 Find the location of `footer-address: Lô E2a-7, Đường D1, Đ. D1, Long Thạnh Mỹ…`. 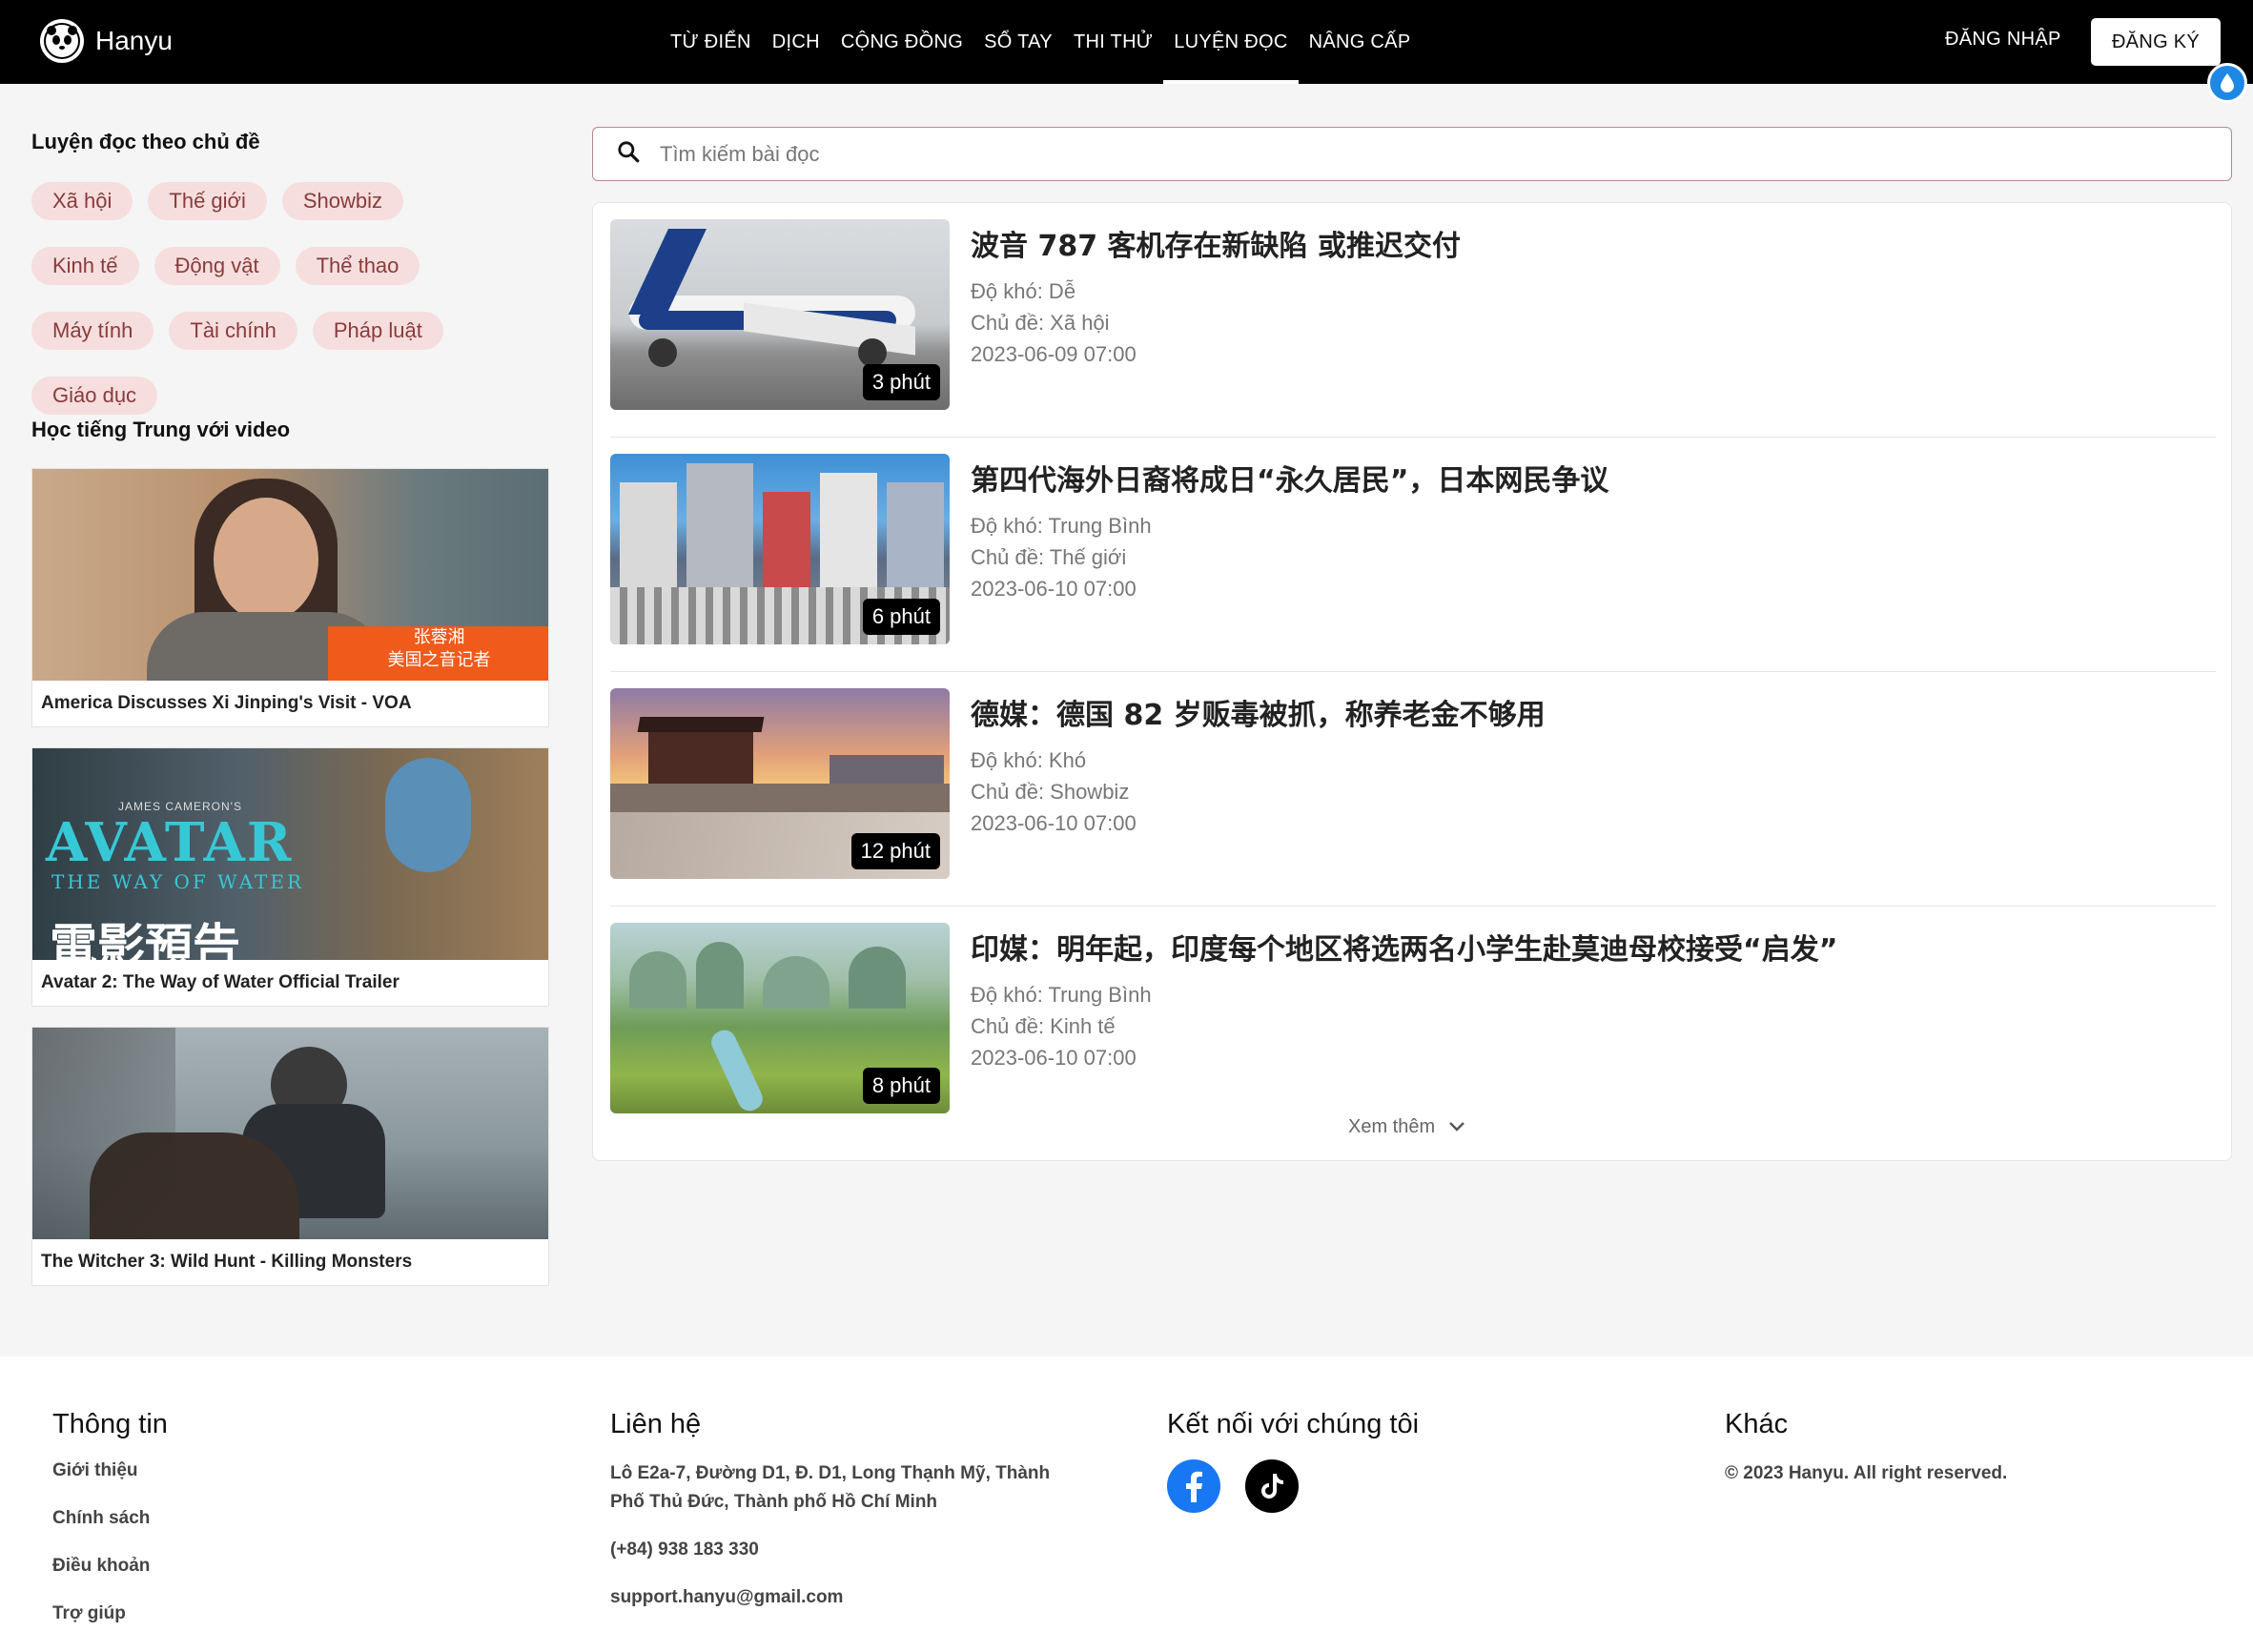

footer-address: Lô E2a-7, Đường D1, Đ. D1, Long Thạnh Mỹ… is located at coordinates (830, 1487).